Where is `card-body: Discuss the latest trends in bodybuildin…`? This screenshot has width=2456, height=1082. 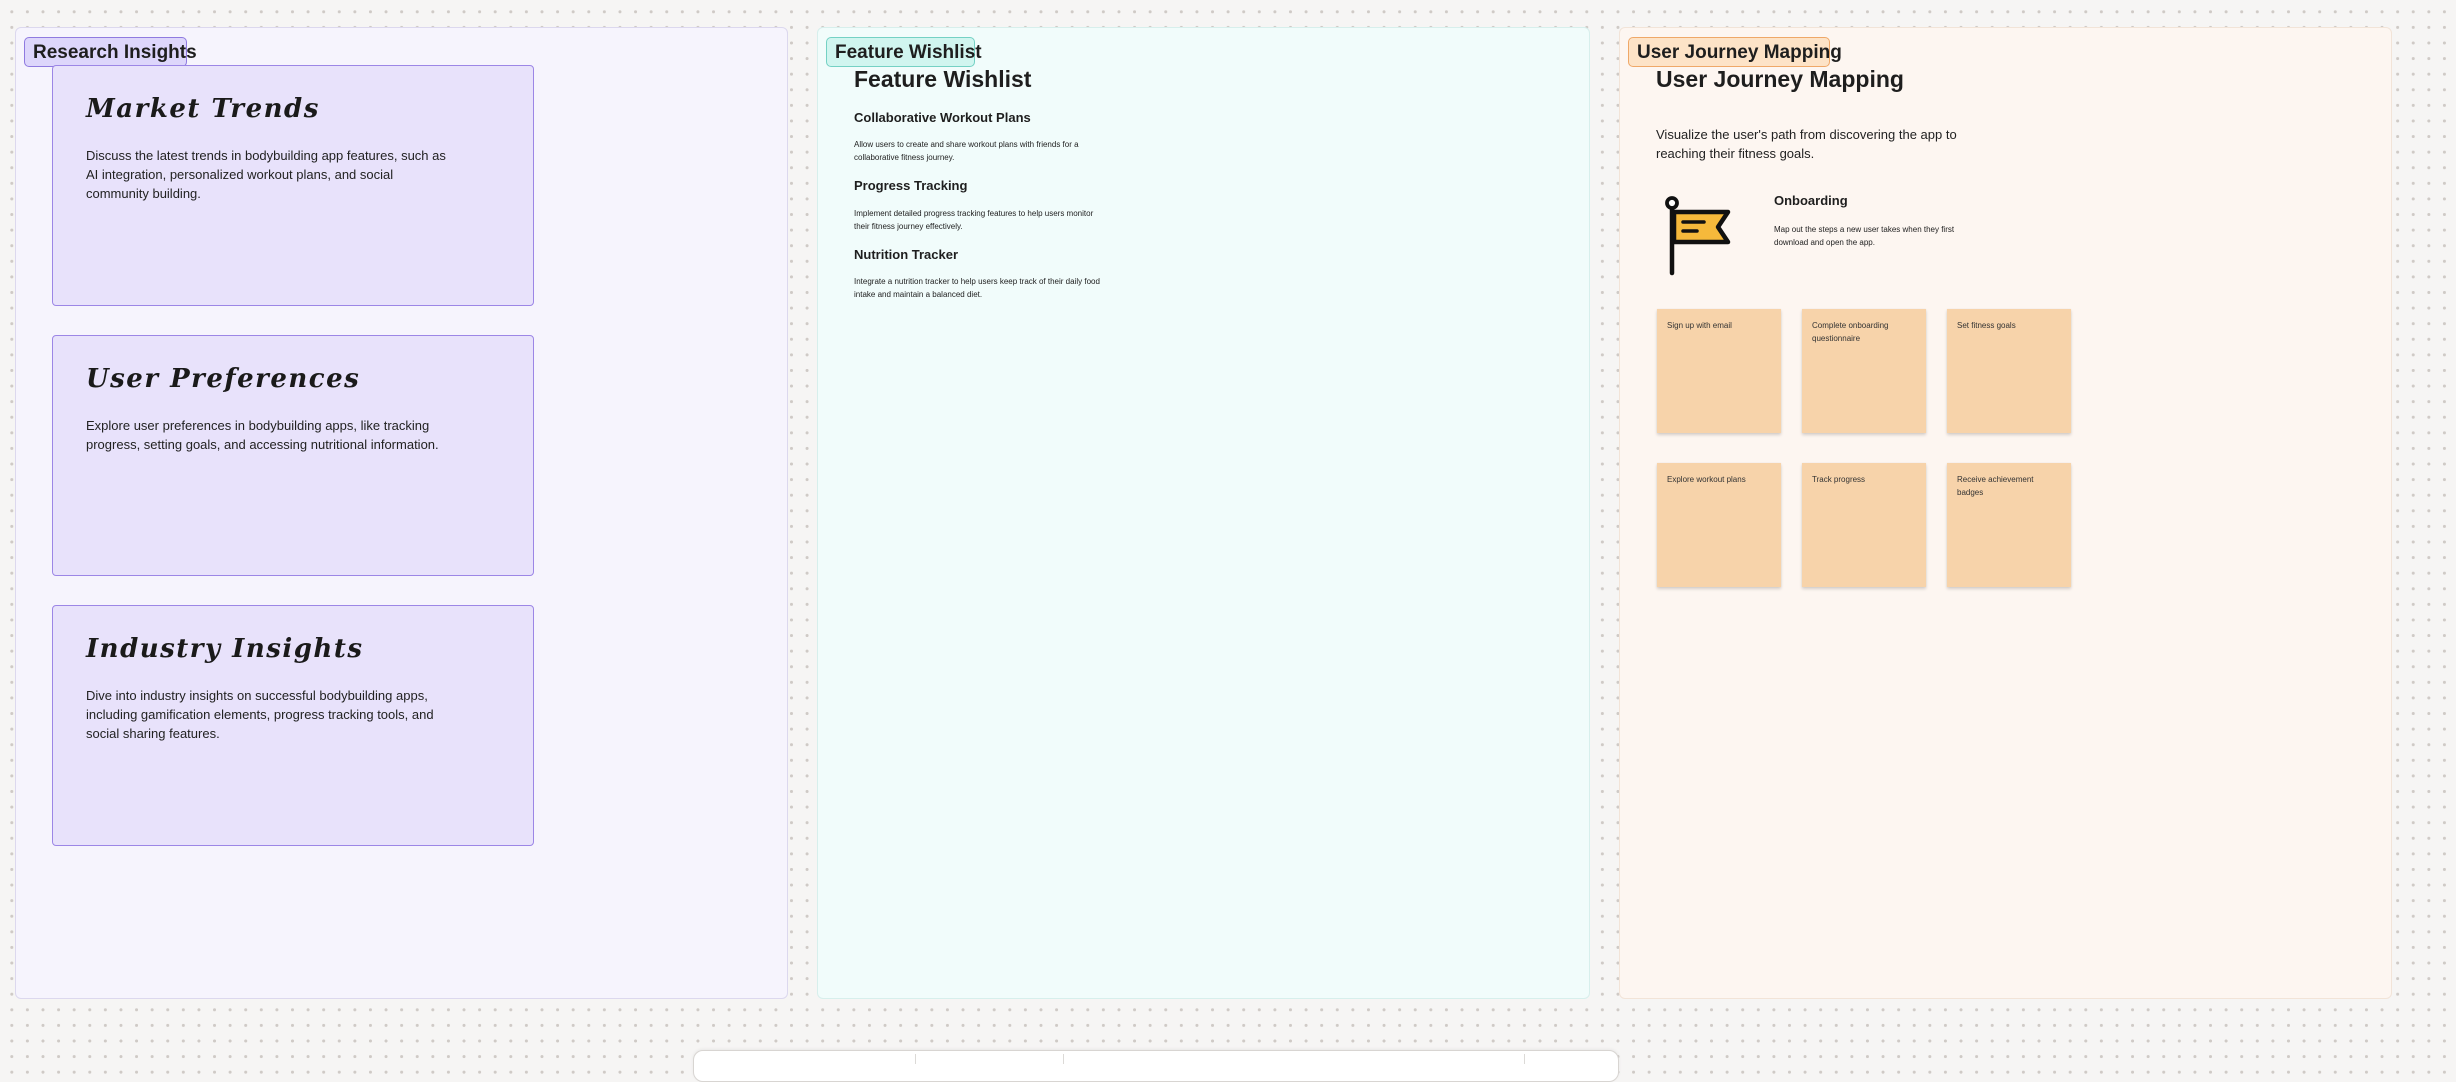
card-body: Discuss the latest trends in bodybuildin… is located at coordinates (266, 174).